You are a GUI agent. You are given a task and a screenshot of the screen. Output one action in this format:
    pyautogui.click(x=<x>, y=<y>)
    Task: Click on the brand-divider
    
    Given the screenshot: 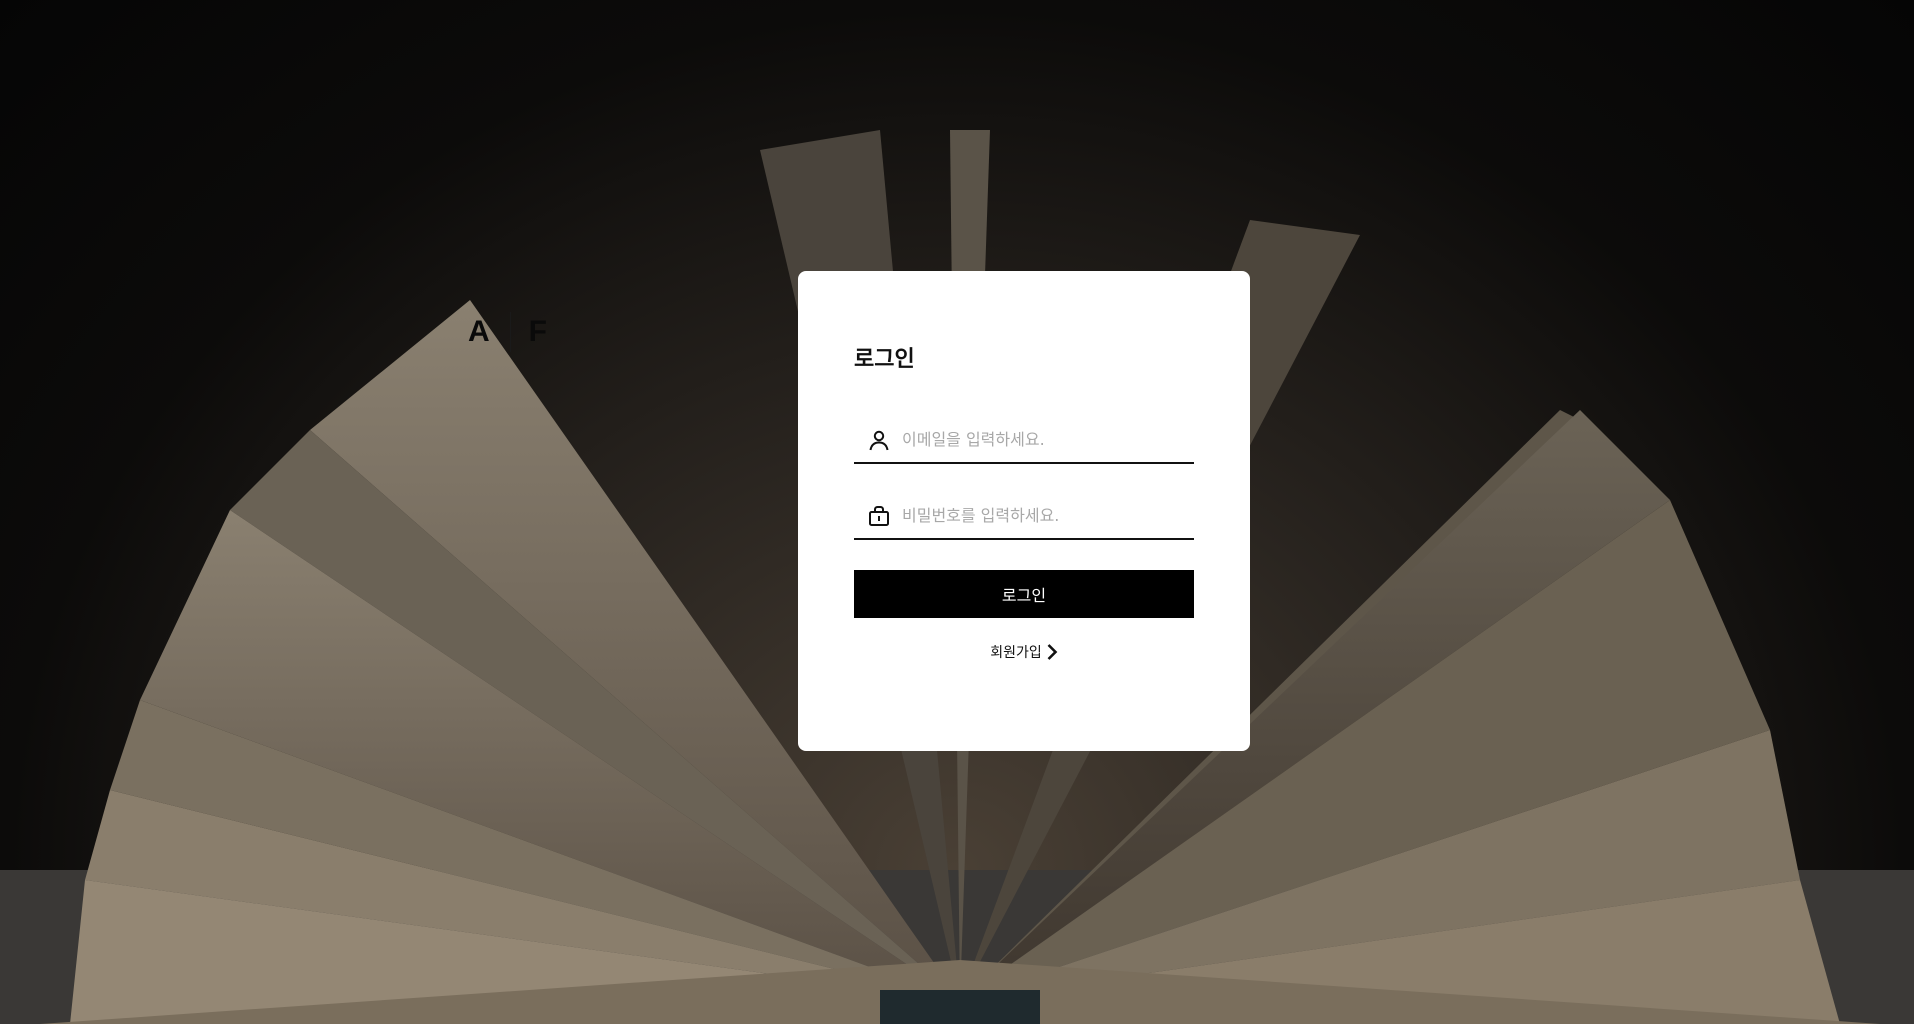 What is the action you would take?
    pyautogui.click(x=510, y=332)
    